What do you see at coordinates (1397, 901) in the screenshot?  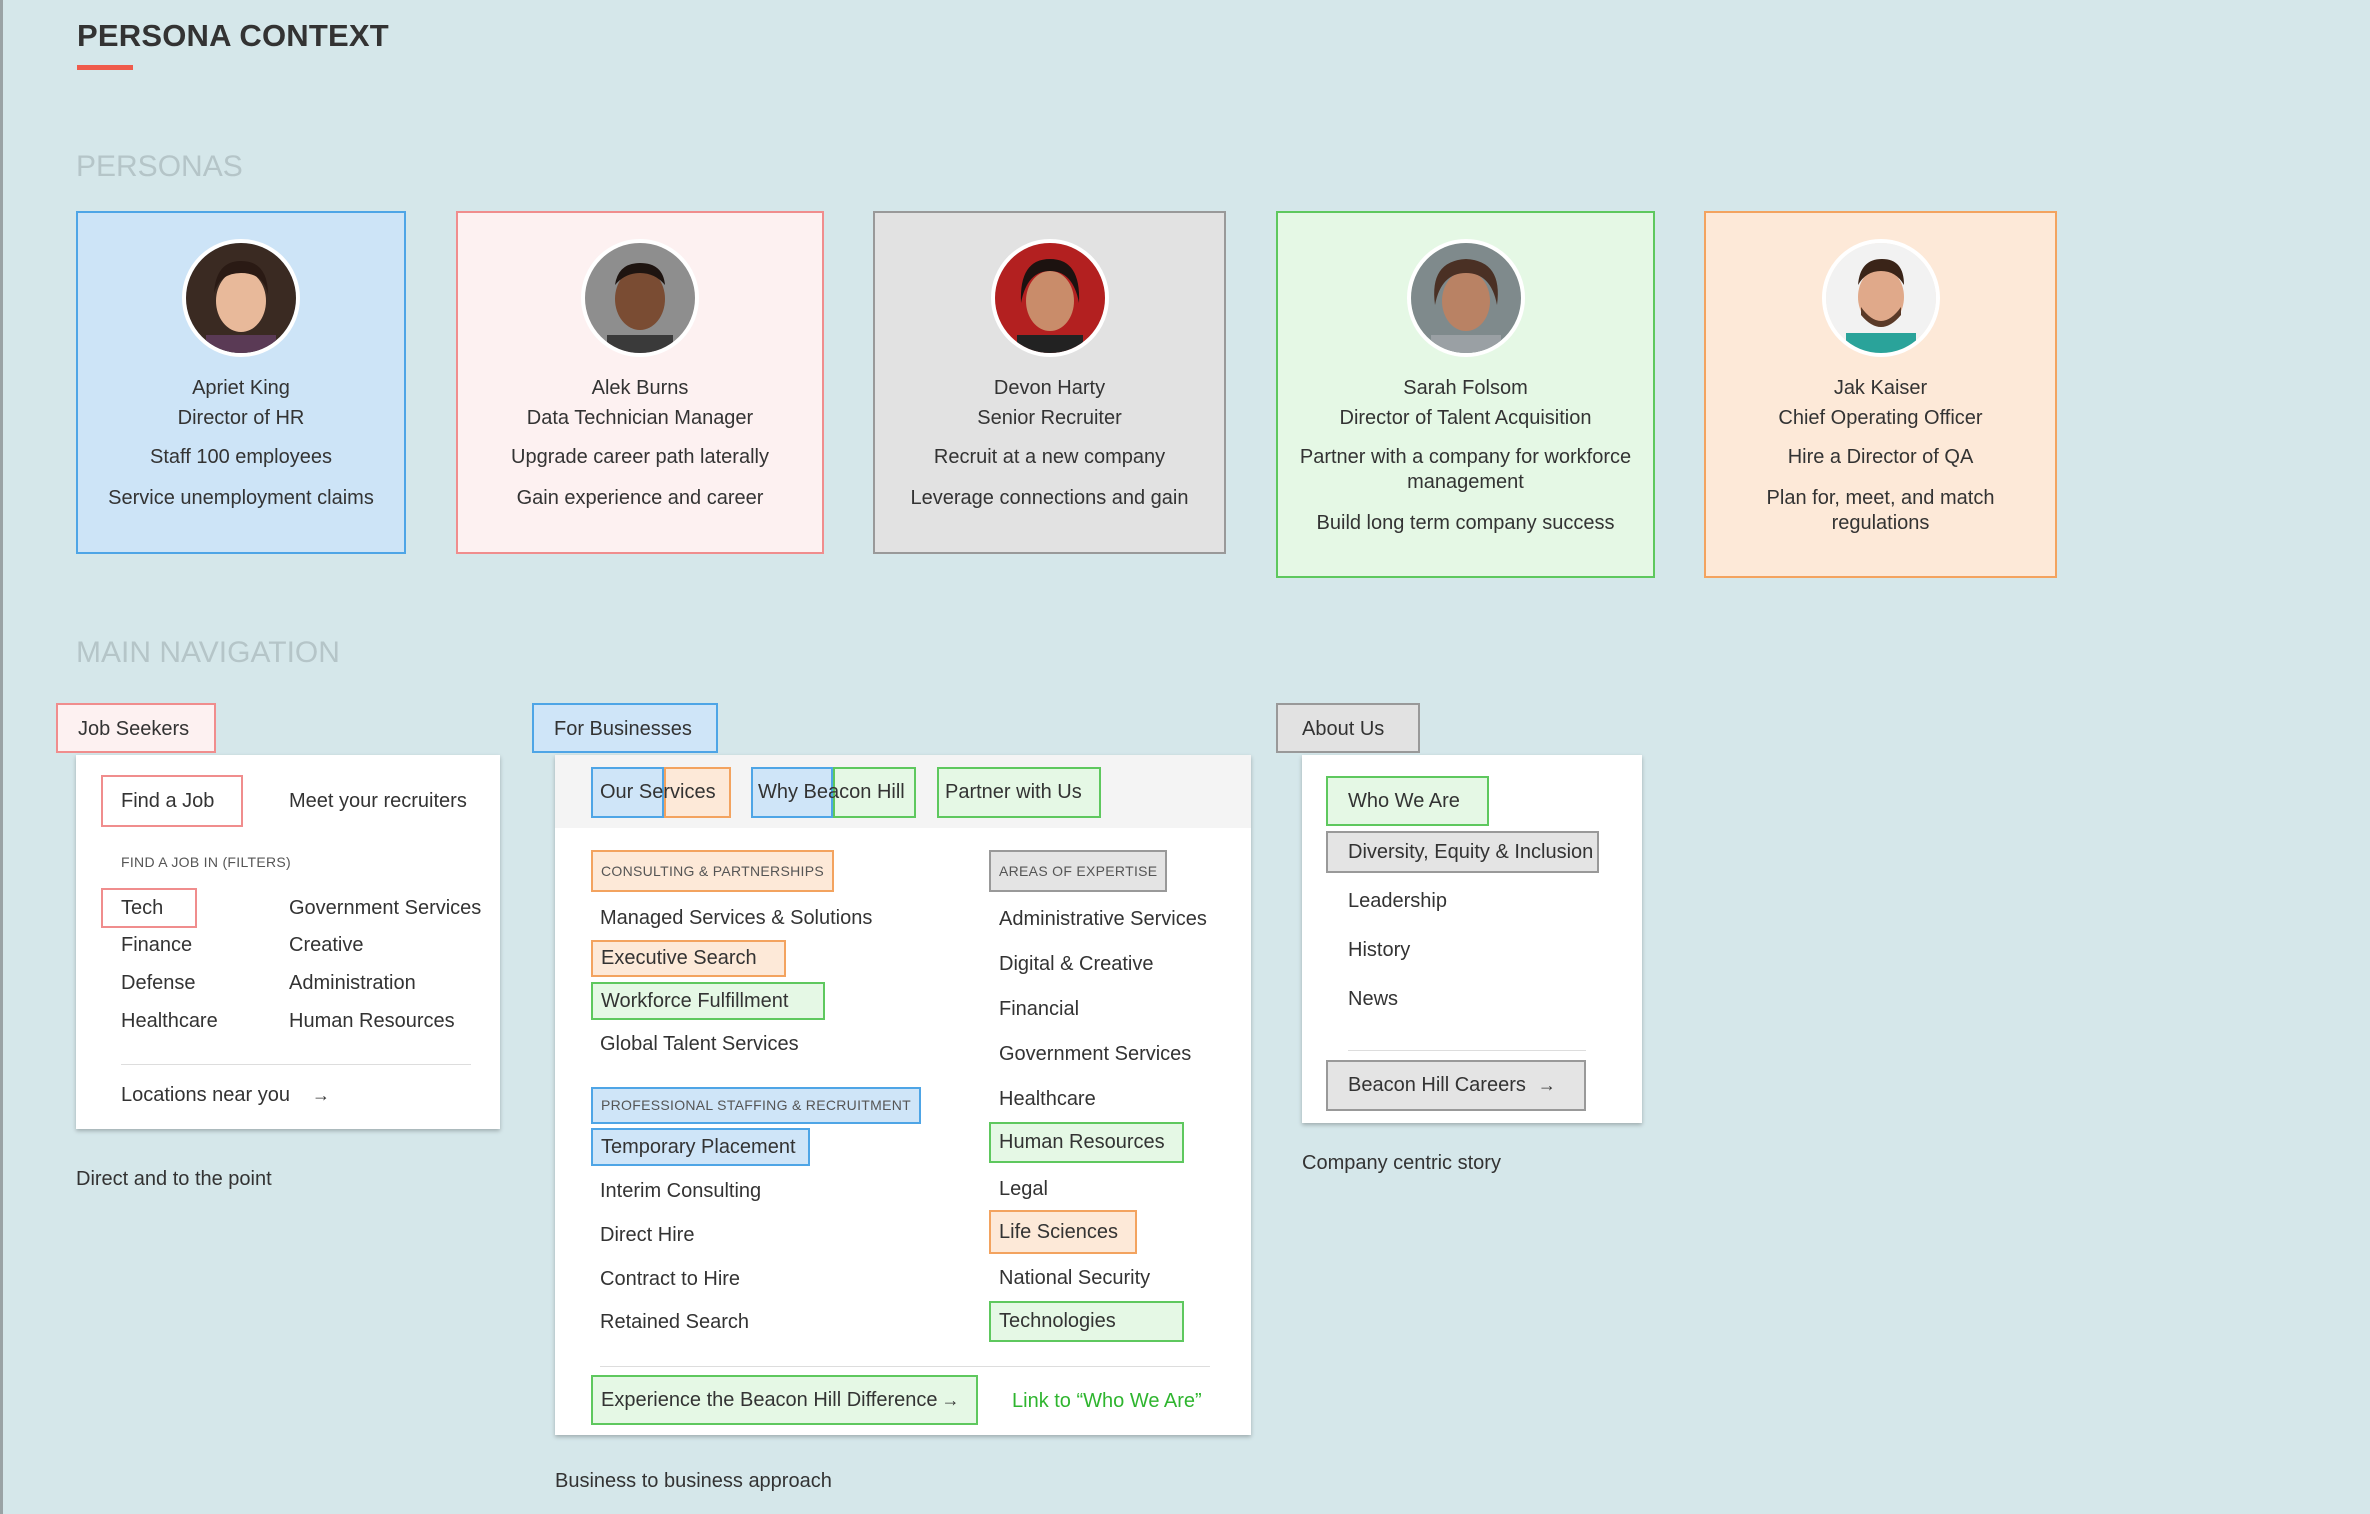 I see `leadership-link: Leadership` at bounding box center [1397, 901].